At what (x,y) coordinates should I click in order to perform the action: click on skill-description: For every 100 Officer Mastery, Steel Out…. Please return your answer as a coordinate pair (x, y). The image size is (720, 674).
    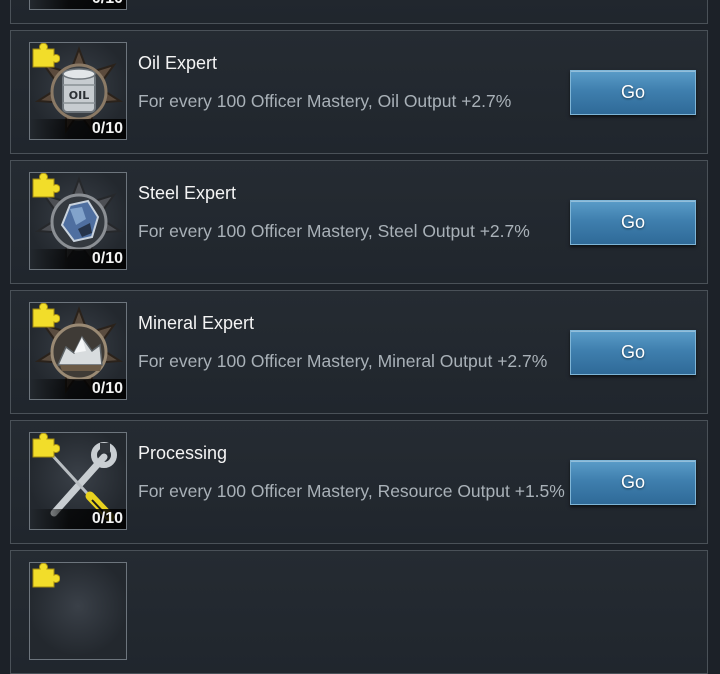
    Looking at the image, I should click on (334, 231).